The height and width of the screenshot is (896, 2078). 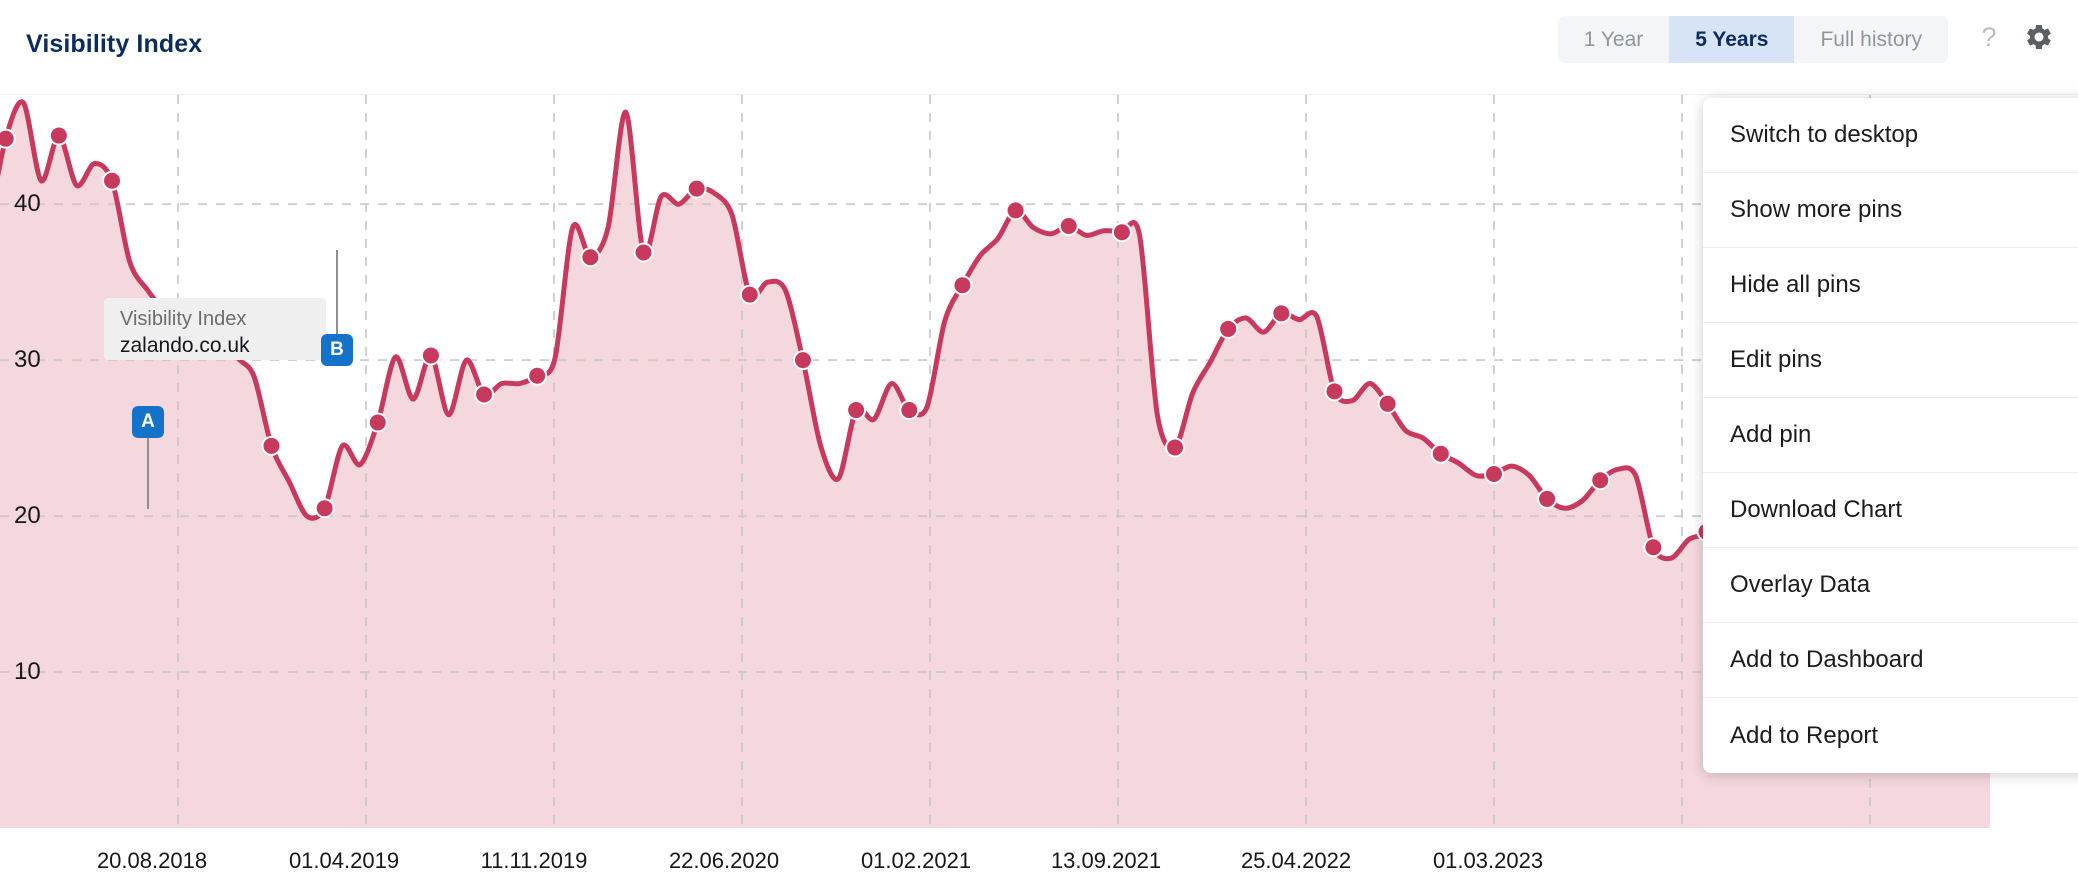 I want to click on y-axis-tick-label: 40, so click(x=27, y=204).